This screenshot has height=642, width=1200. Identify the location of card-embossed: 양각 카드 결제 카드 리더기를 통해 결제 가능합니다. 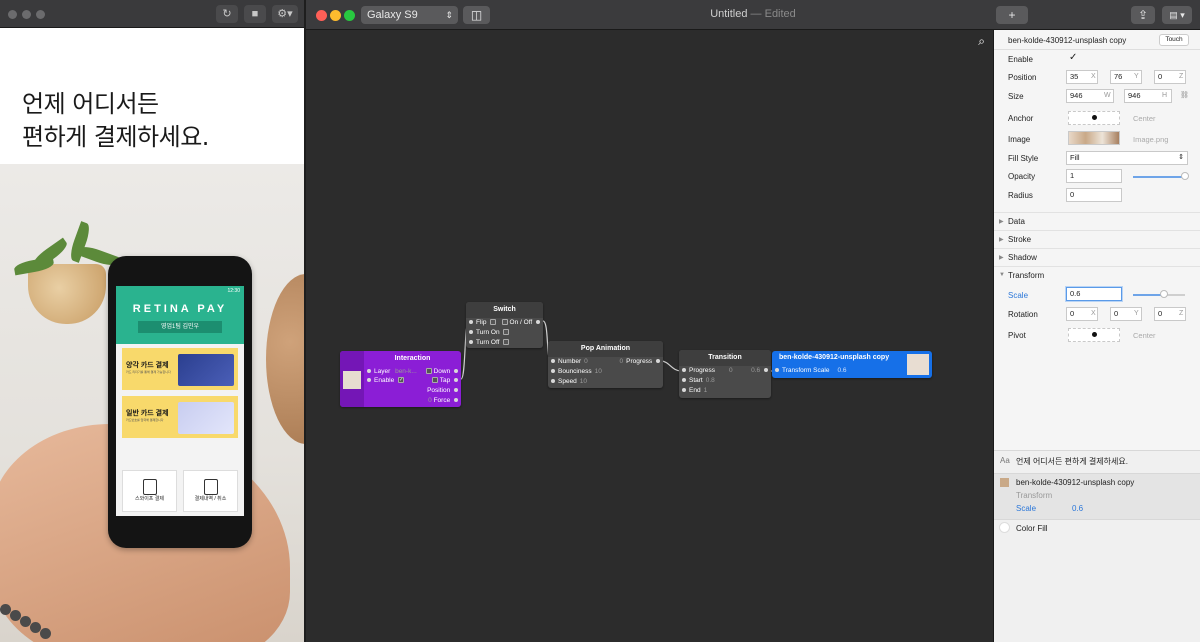
(180, 369).